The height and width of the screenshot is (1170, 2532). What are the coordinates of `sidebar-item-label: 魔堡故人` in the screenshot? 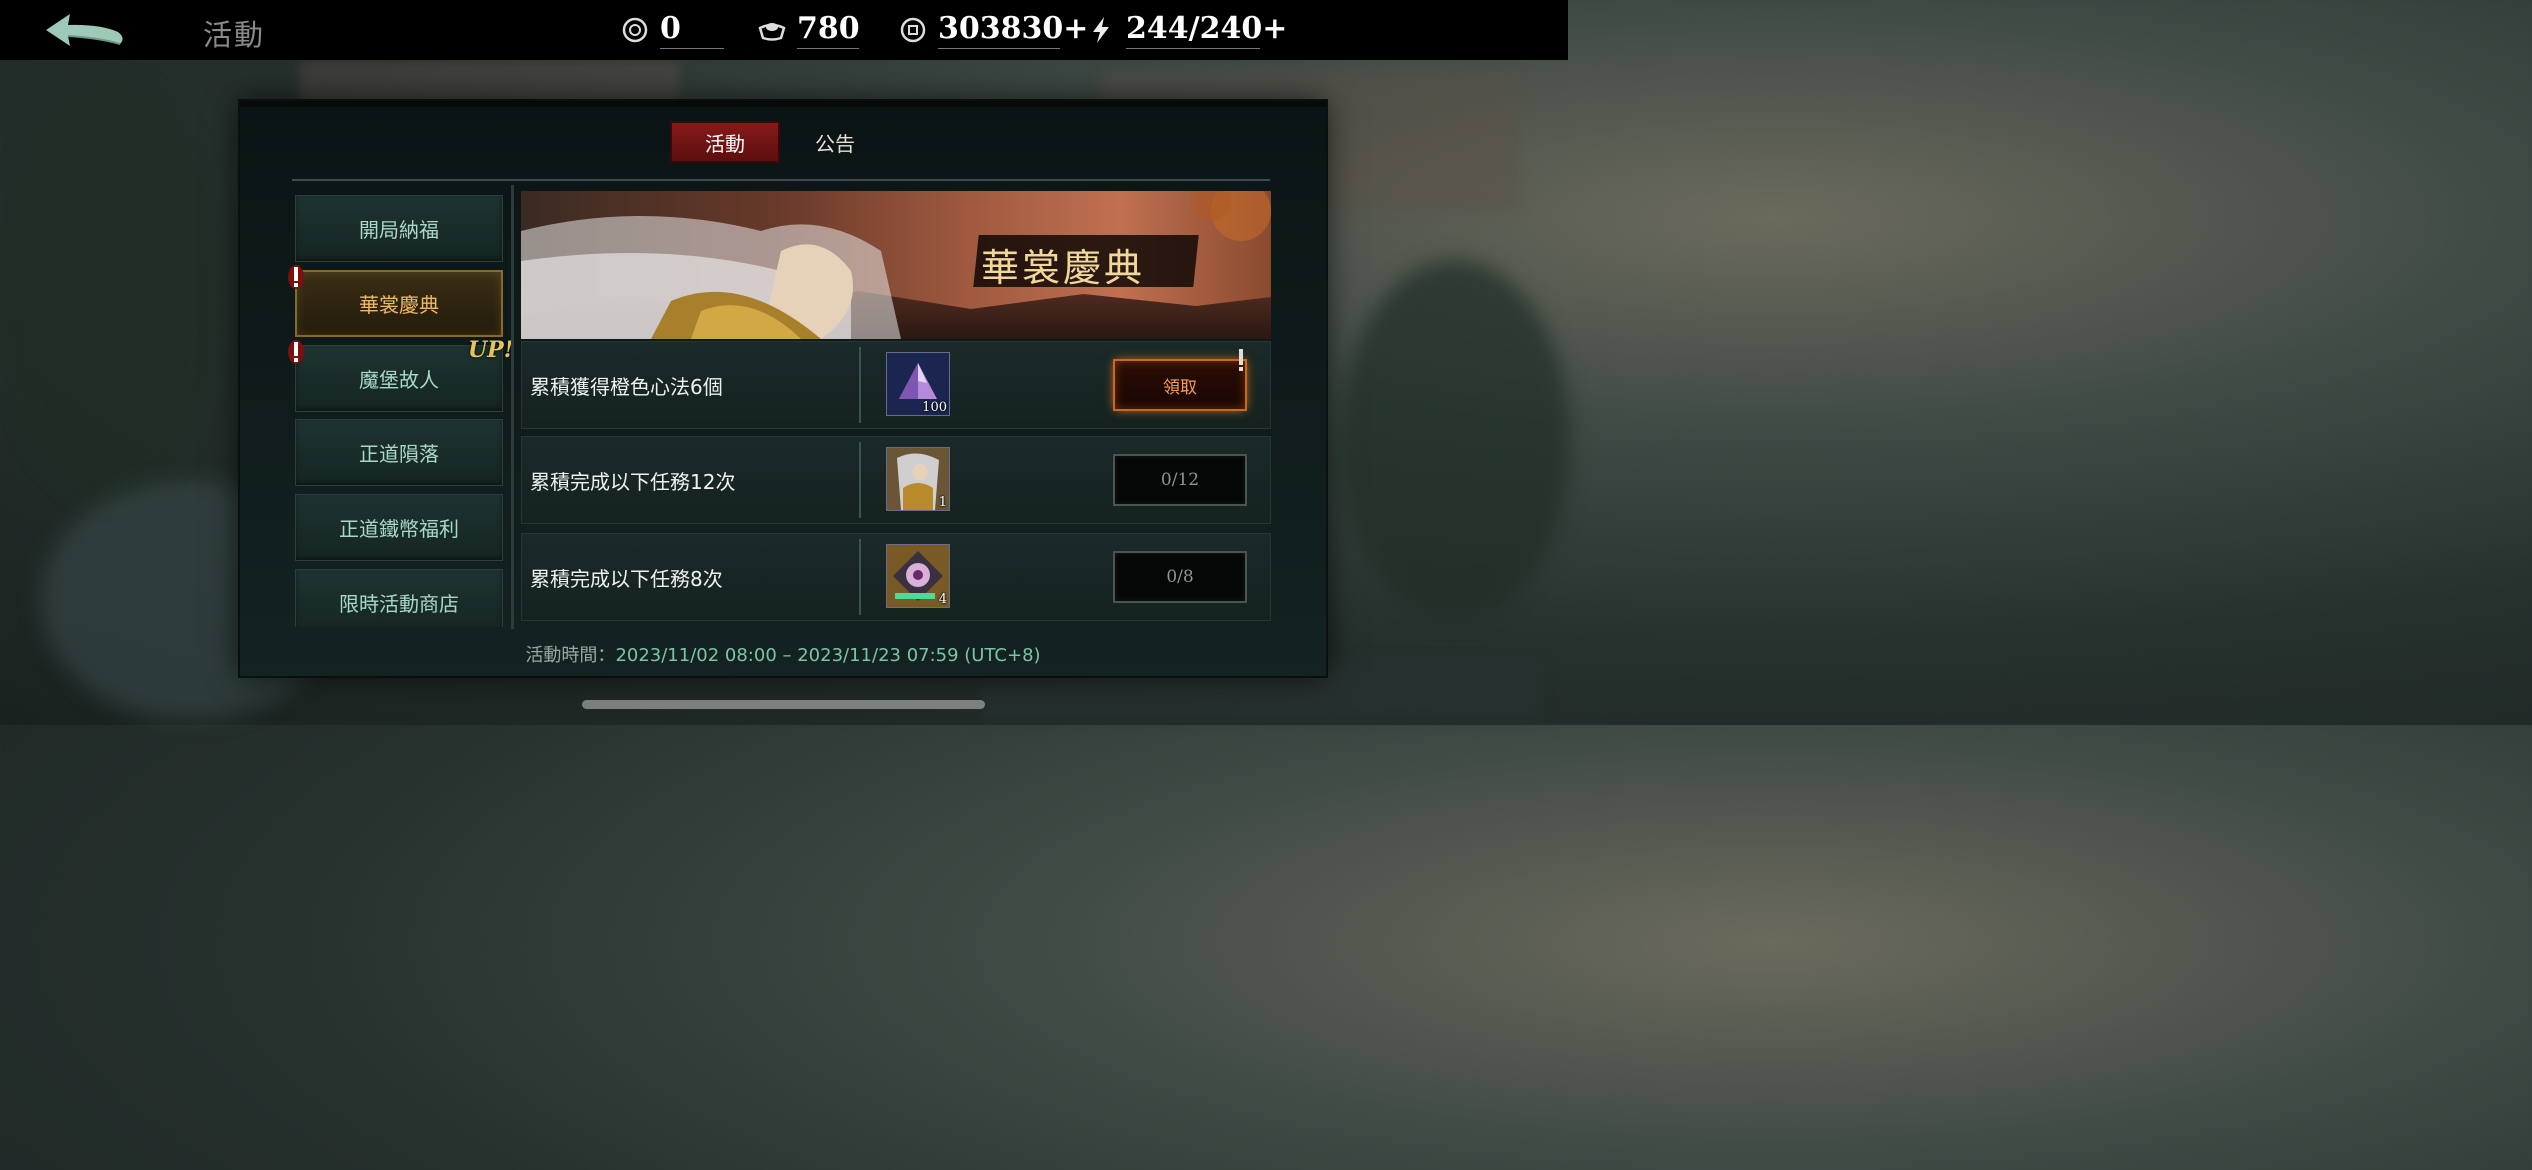 It's located at (399, 380).